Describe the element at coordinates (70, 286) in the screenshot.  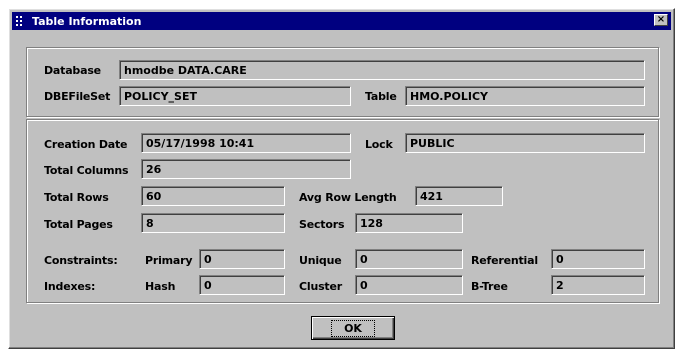
I see `indexes-label: Indexes:` at that location.